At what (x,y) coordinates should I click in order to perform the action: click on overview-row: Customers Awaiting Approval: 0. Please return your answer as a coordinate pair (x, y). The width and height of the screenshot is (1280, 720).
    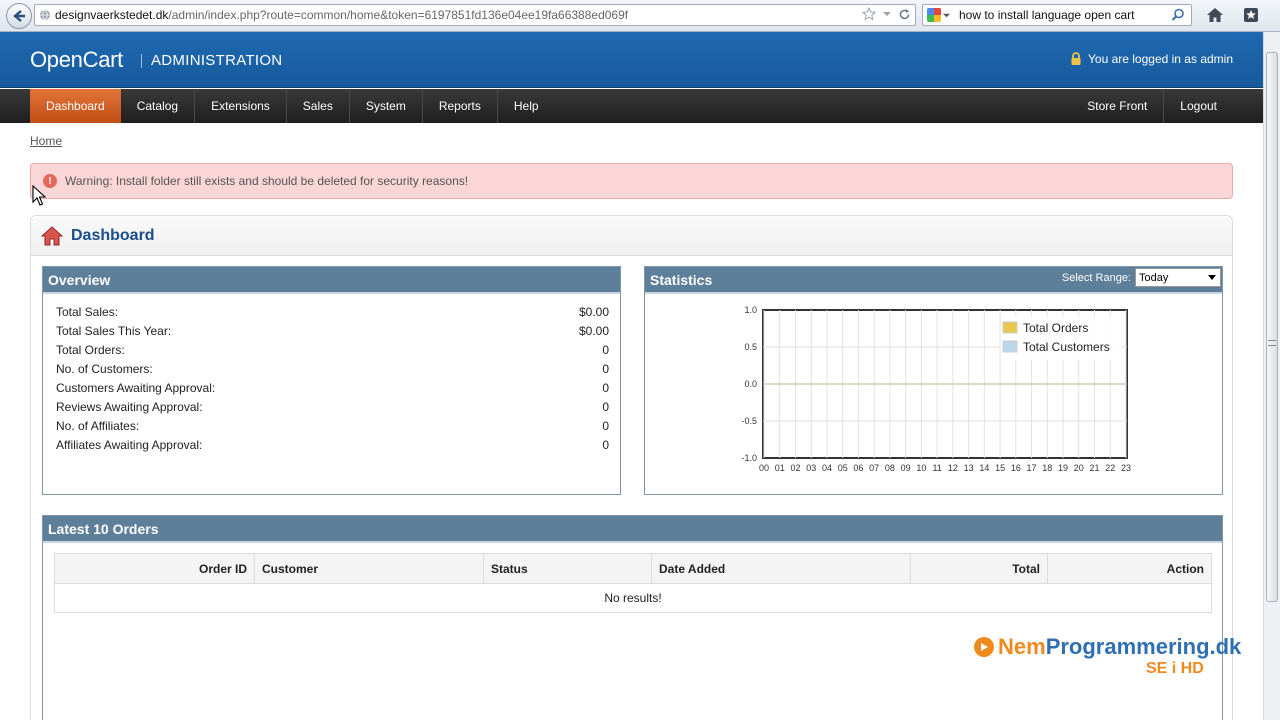
    Looking at the image, I should click on (332, 390).